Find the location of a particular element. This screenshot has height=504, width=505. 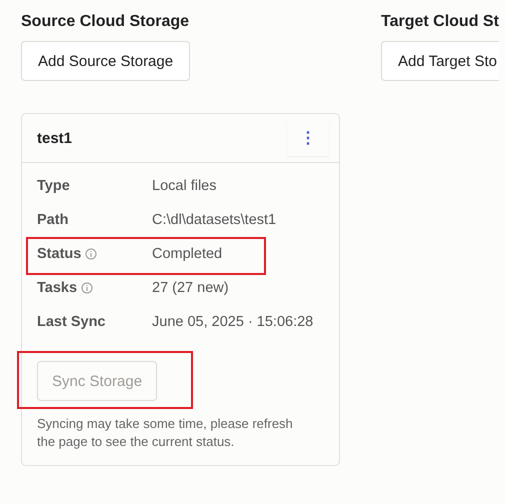

add-storage-button: Add Source Storage is located at coordinates (105, 61).